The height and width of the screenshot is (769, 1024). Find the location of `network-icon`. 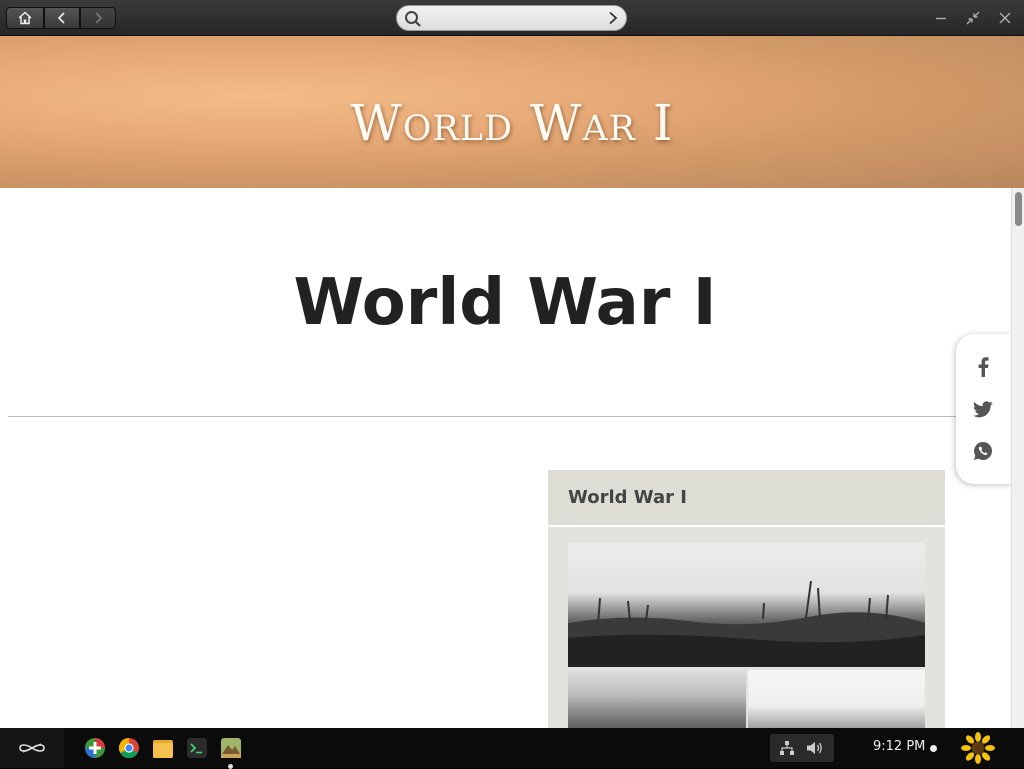

network-icon is located at coordinates (787, 748).